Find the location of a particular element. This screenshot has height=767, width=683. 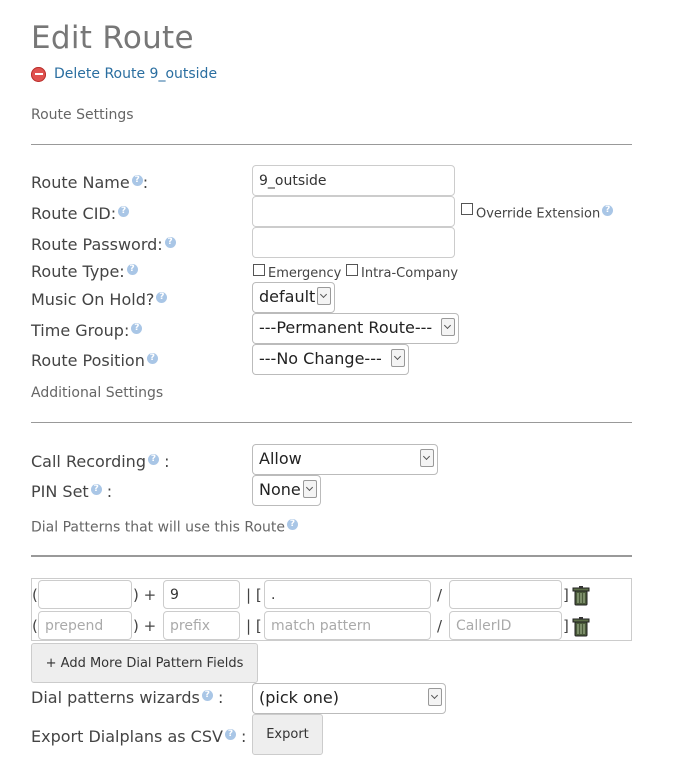

dial-patterns-heading: Dial Patterns that will use this Route? is located at coordinates (165, 527).